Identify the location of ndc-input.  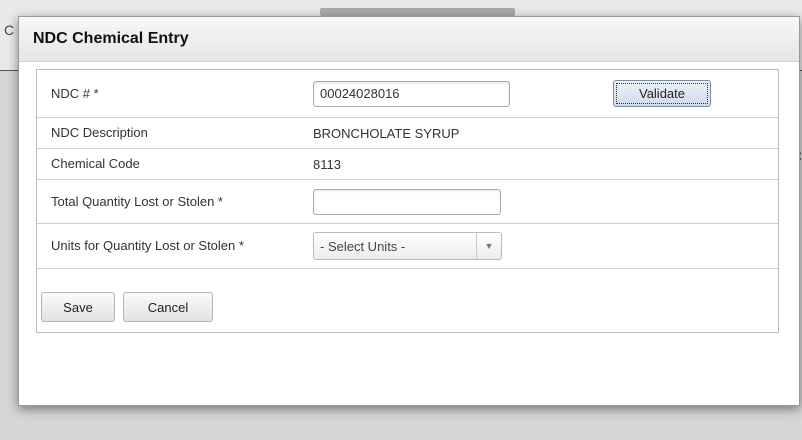
(411, 93).